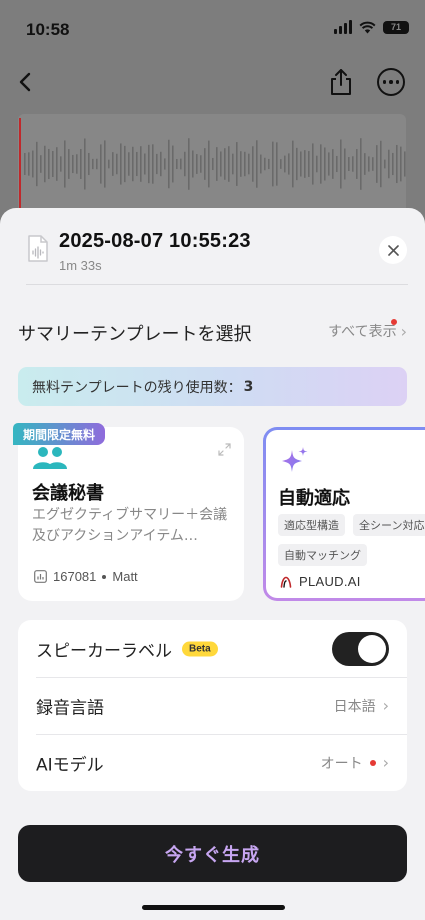 This screenshot has width=425, height=920. What do you see at coordinates (75, 576) in the screenshot?
I see `usage-count: 167081` at bounding box center [75, 576].